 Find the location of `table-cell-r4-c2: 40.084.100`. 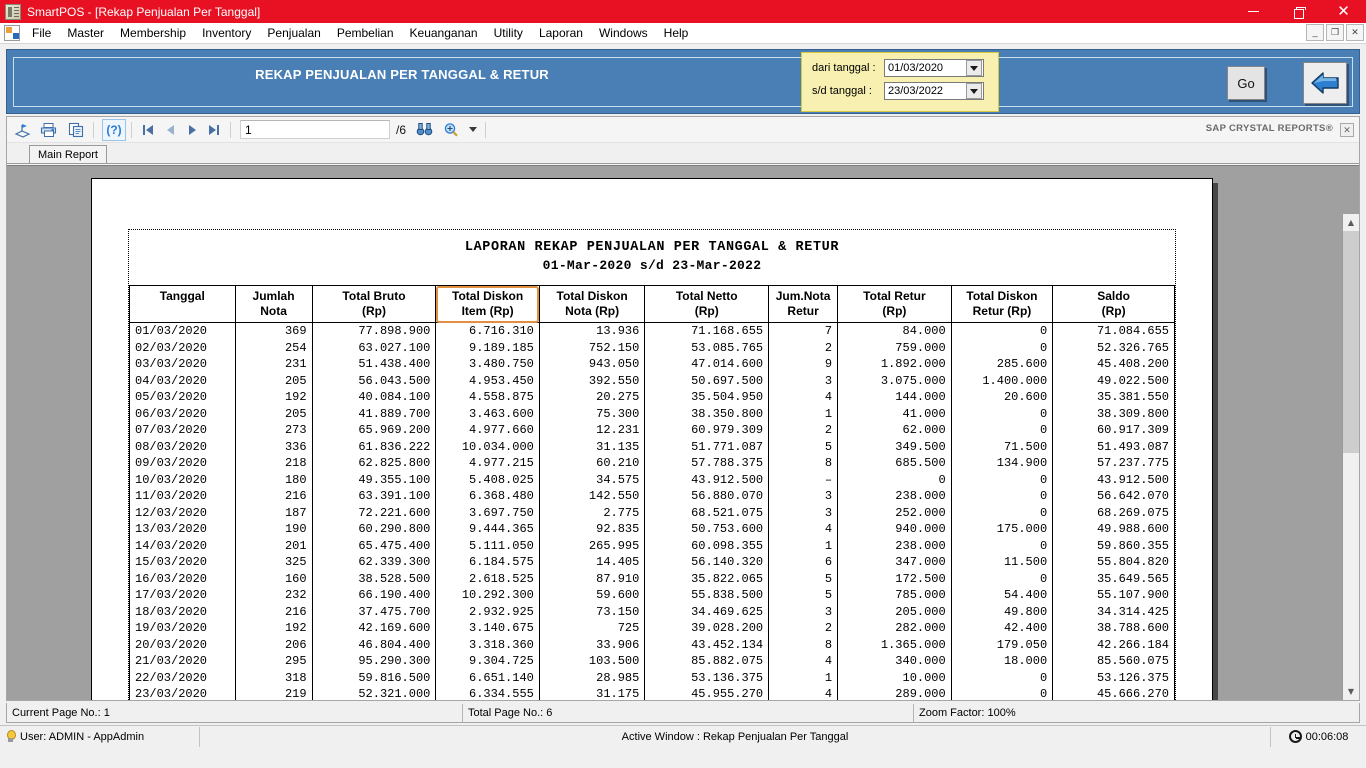

table-cell-r4-c2: 40.084.100 is located at coordinates (374, 397).